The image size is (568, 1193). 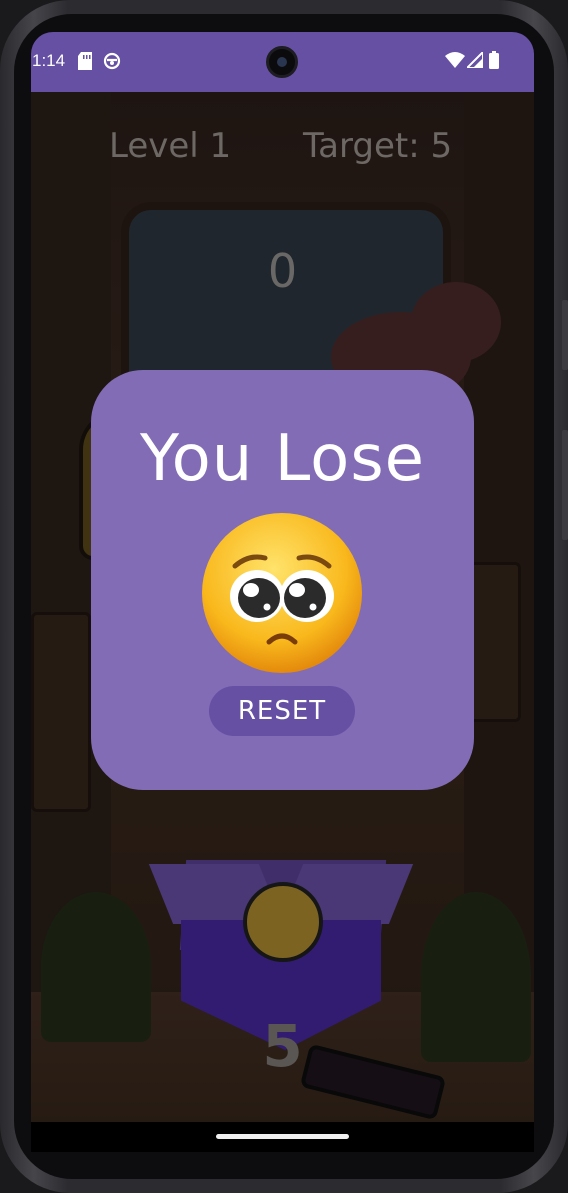 I want to click on sd-card-icon, so click(x=85, y=63).